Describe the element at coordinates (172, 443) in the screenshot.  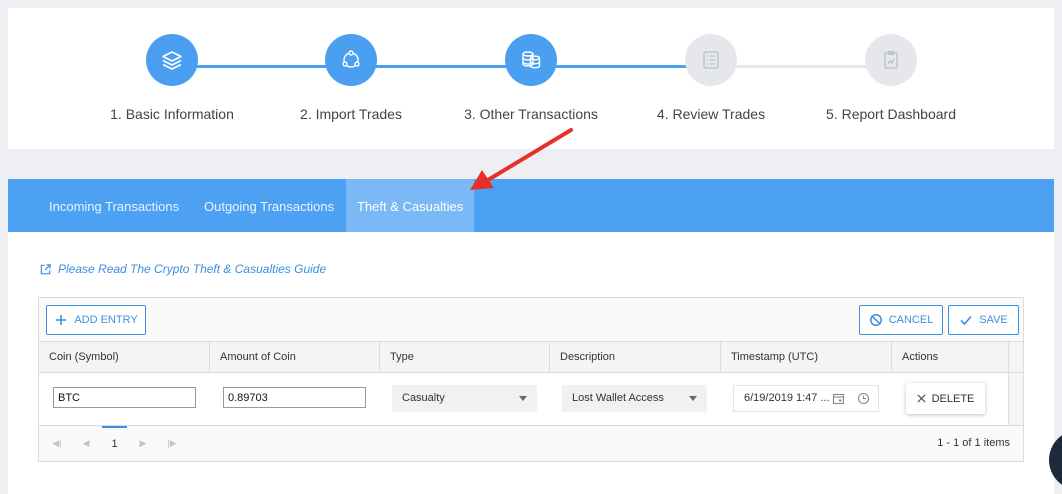
I see `last-page-icon: |▶` at that location.